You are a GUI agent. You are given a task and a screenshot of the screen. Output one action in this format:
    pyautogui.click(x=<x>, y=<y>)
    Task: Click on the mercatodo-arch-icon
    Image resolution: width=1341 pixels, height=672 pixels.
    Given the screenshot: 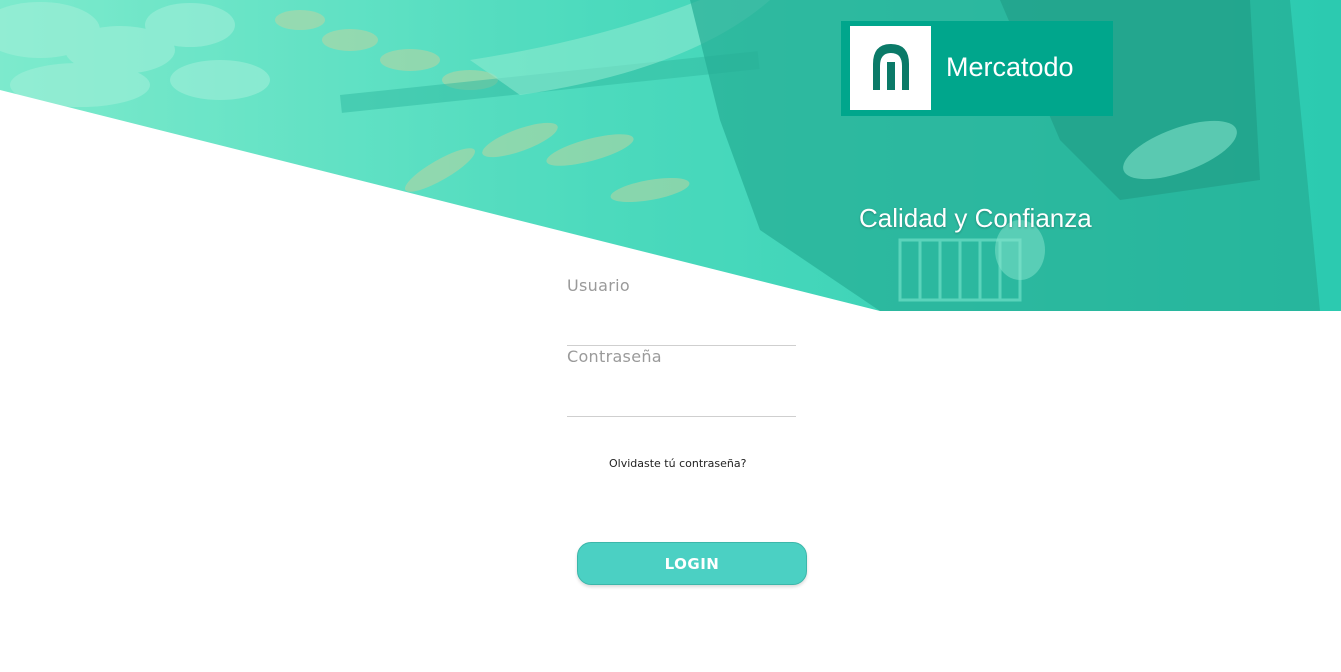 What is the action you would take?
    pyautogui.click(x=891, y=67)
    